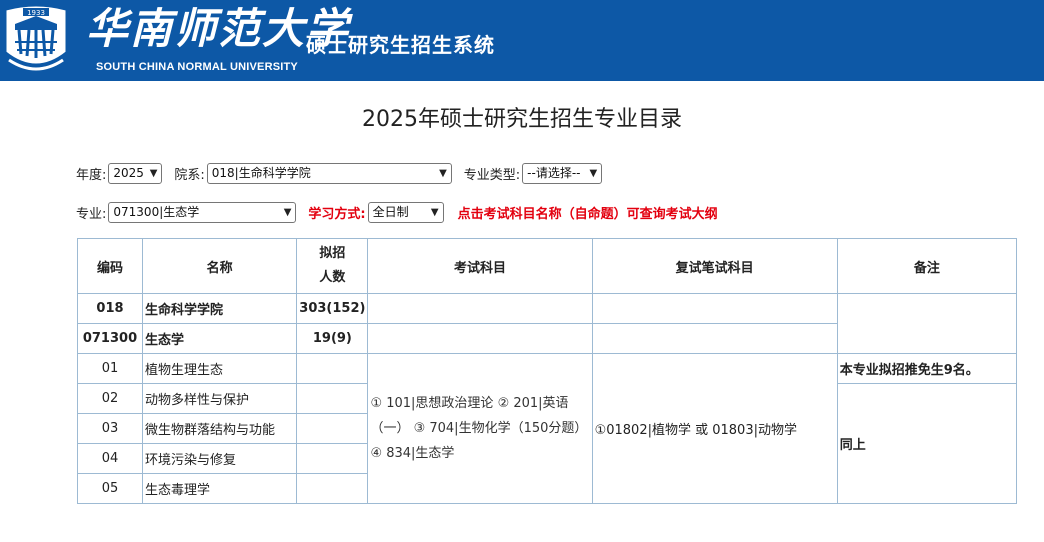 The height and width of the screenshot is (542, 1044). What do you see at coordinates (110, 428) in the screenshot?
I see `direction-code: 03` at bounding box center [110, 428].